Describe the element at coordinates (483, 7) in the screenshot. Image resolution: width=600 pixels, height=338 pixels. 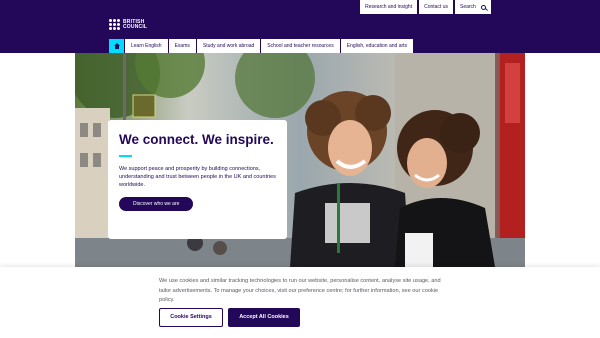
I see `search-icon` at that location.